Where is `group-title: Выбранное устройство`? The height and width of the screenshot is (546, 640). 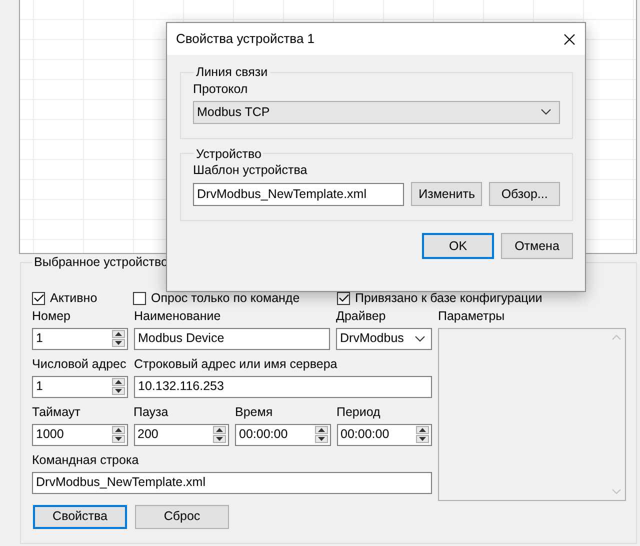 group-title: Выбранное устройство is located at coordinates (101, 262).